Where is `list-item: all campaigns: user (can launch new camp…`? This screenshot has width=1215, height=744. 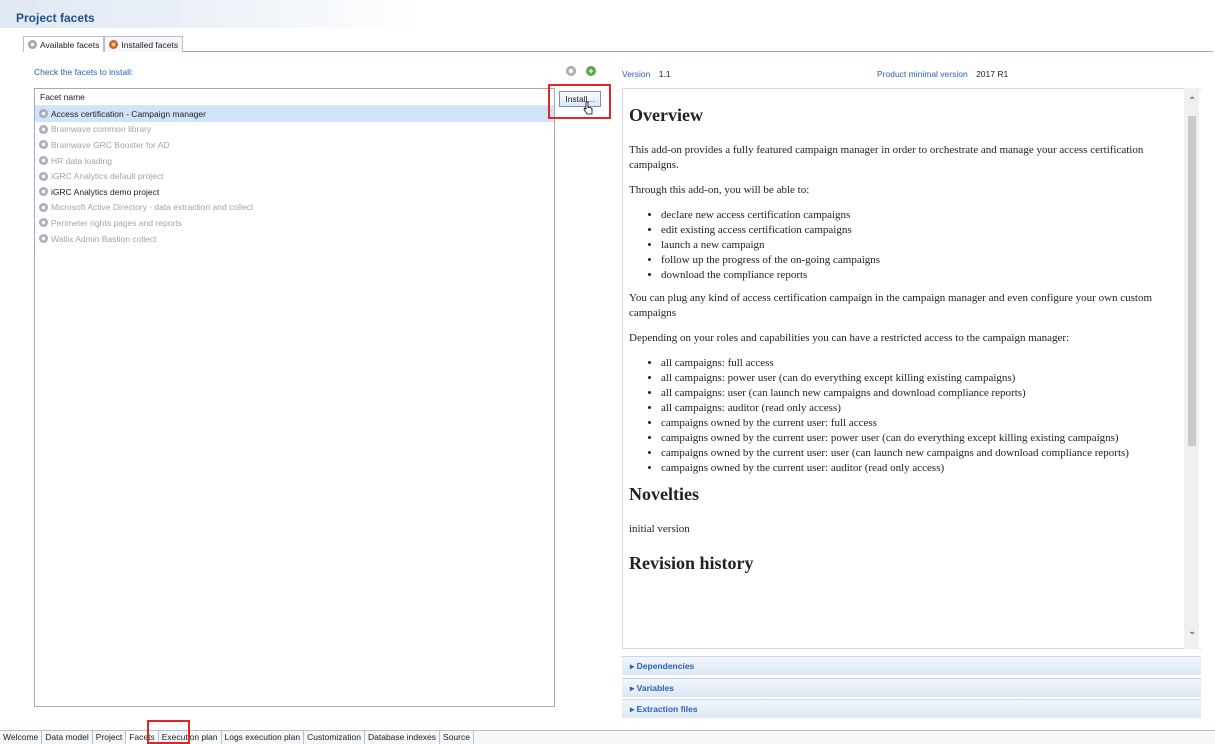
list-item: all campaigns: user (can launch new camp… is located at coordinates (923, 393).